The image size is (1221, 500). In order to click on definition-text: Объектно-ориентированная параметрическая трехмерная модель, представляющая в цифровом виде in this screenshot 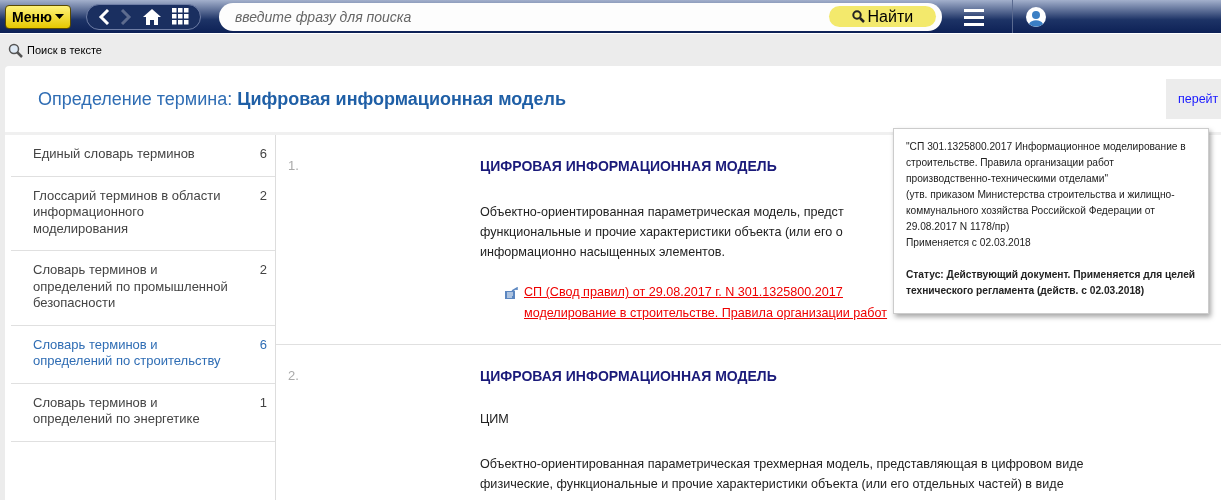, I will do `click(782, 464)`.